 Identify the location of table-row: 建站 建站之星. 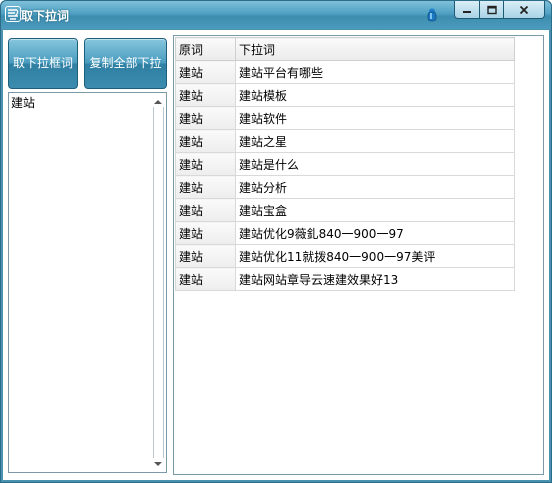
(345, 141).